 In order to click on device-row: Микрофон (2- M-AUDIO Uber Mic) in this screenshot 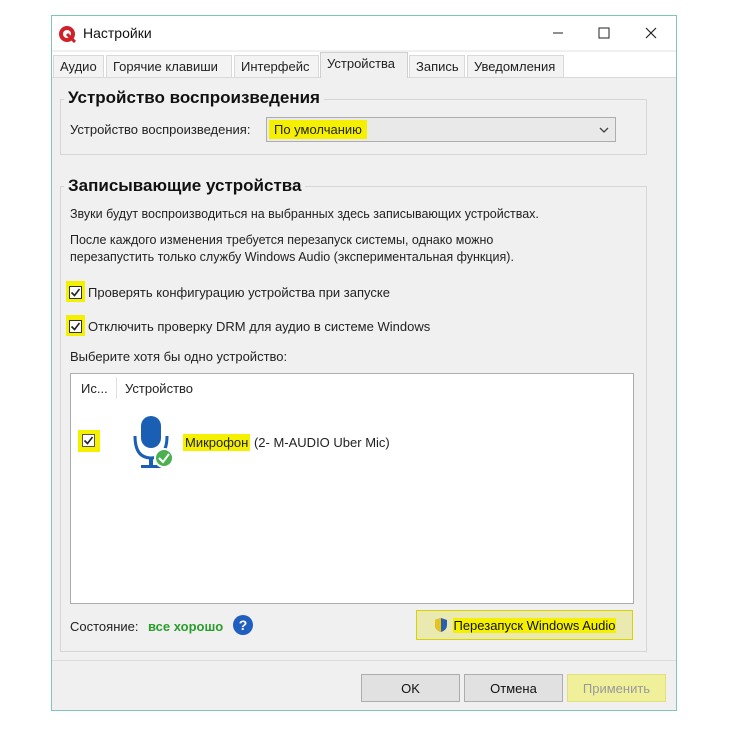, I will do `click(352, 444)`.